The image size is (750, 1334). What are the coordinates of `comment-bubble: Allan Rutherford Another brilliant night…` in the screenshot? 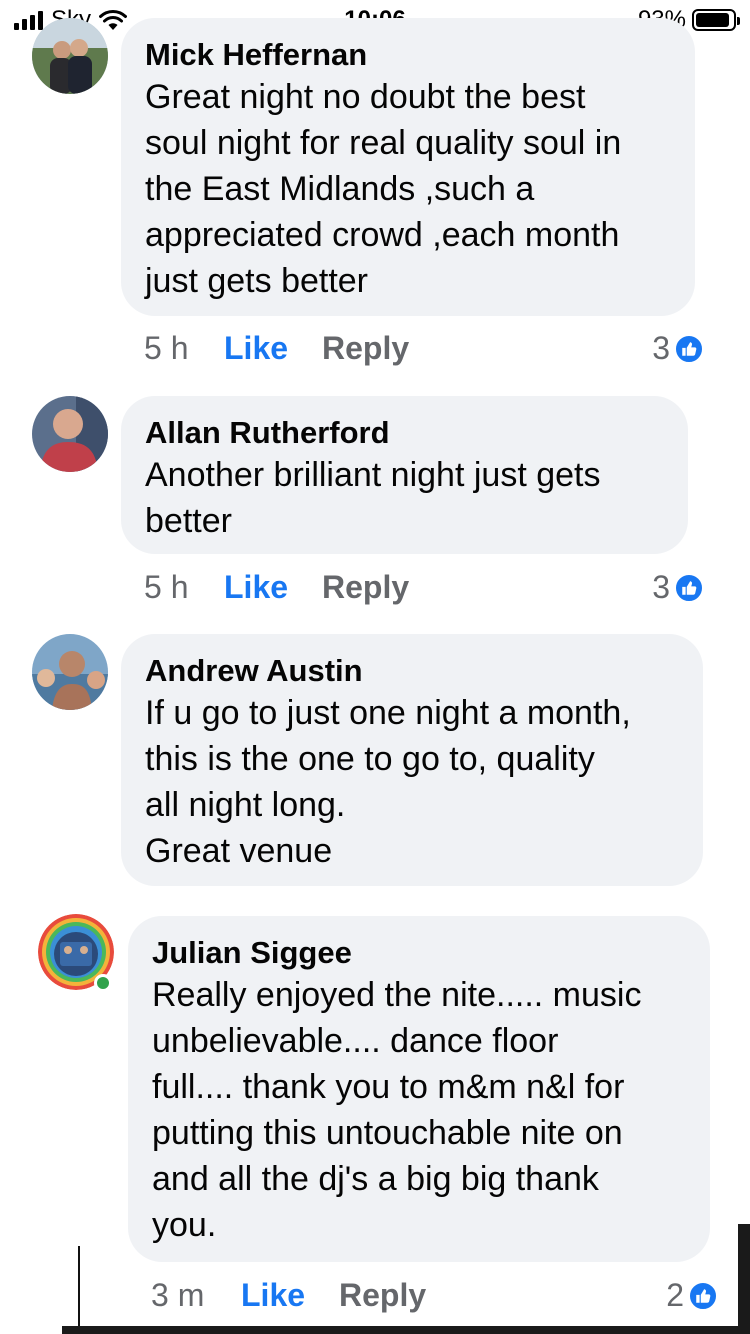 It's located at (404, 475).